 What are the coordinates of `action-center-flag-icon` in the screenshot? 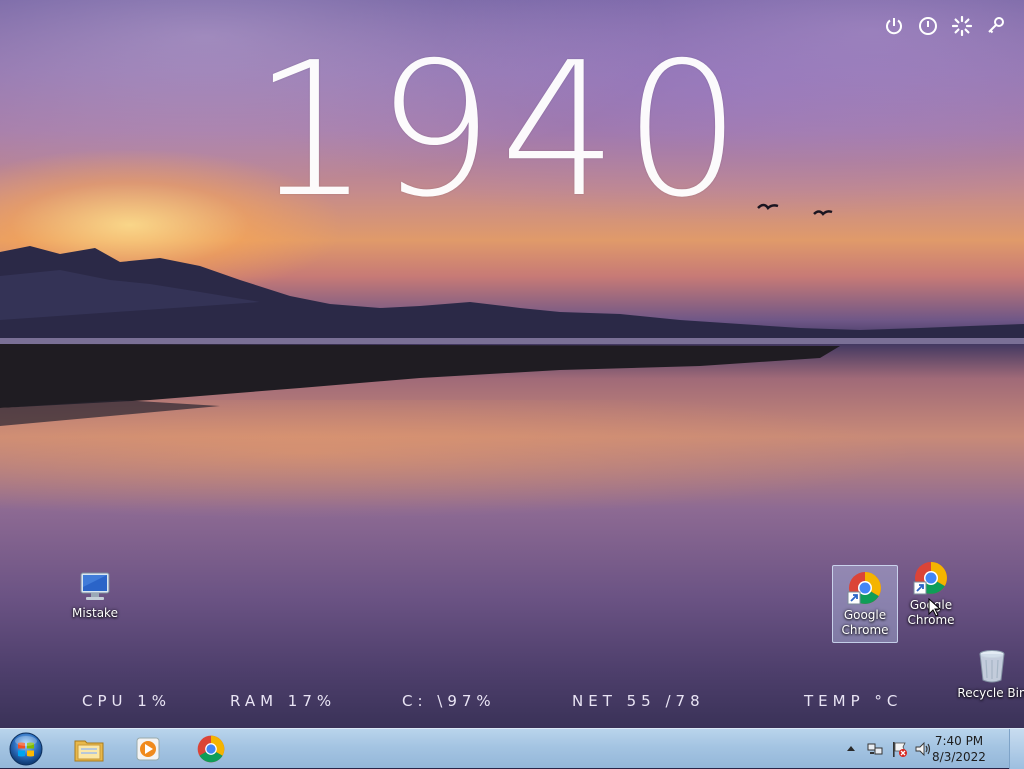 It's located at (899, 749).